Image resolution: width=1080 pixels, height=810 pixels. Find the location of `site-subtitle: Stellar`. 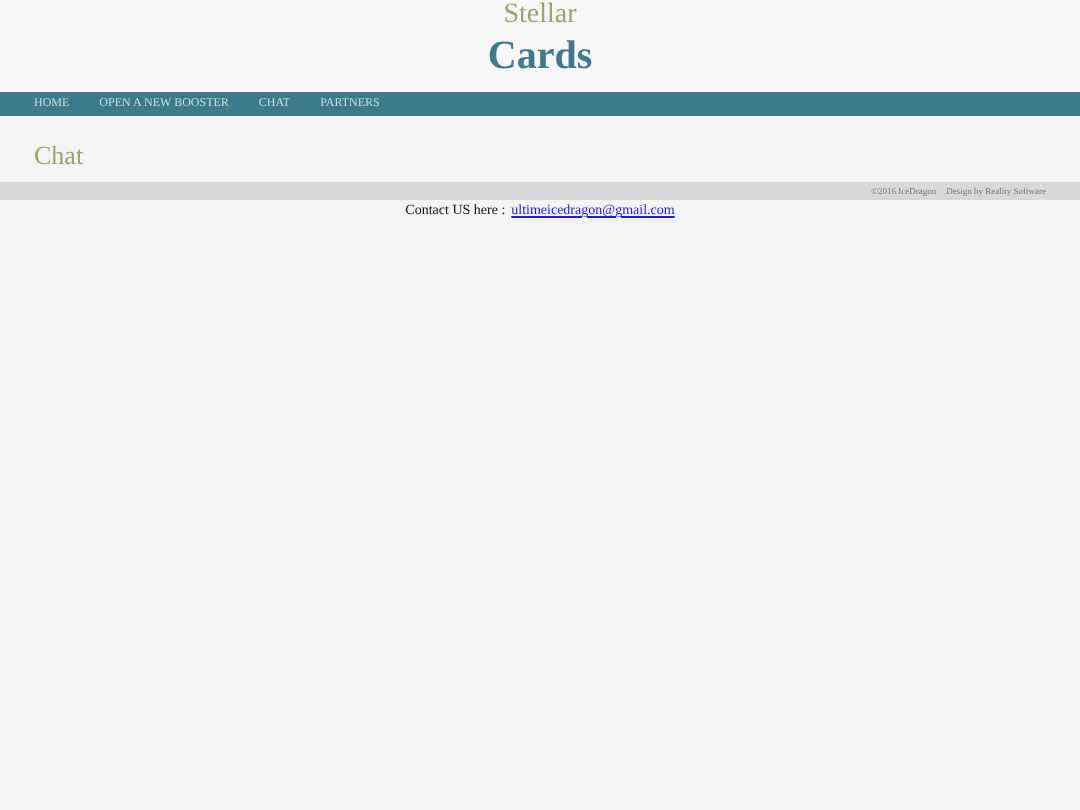

site-subtitle: Stellar is located at coordinates (540, 16).